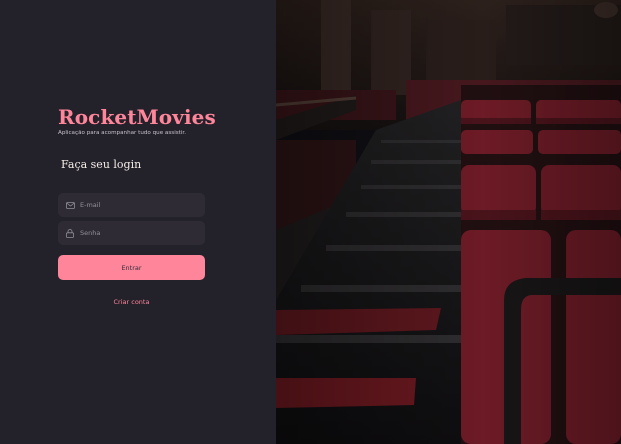 Image resolution: width=621 pixels, height=444 pixels. I want to click on login-button: Entrar, so click(131, 267).